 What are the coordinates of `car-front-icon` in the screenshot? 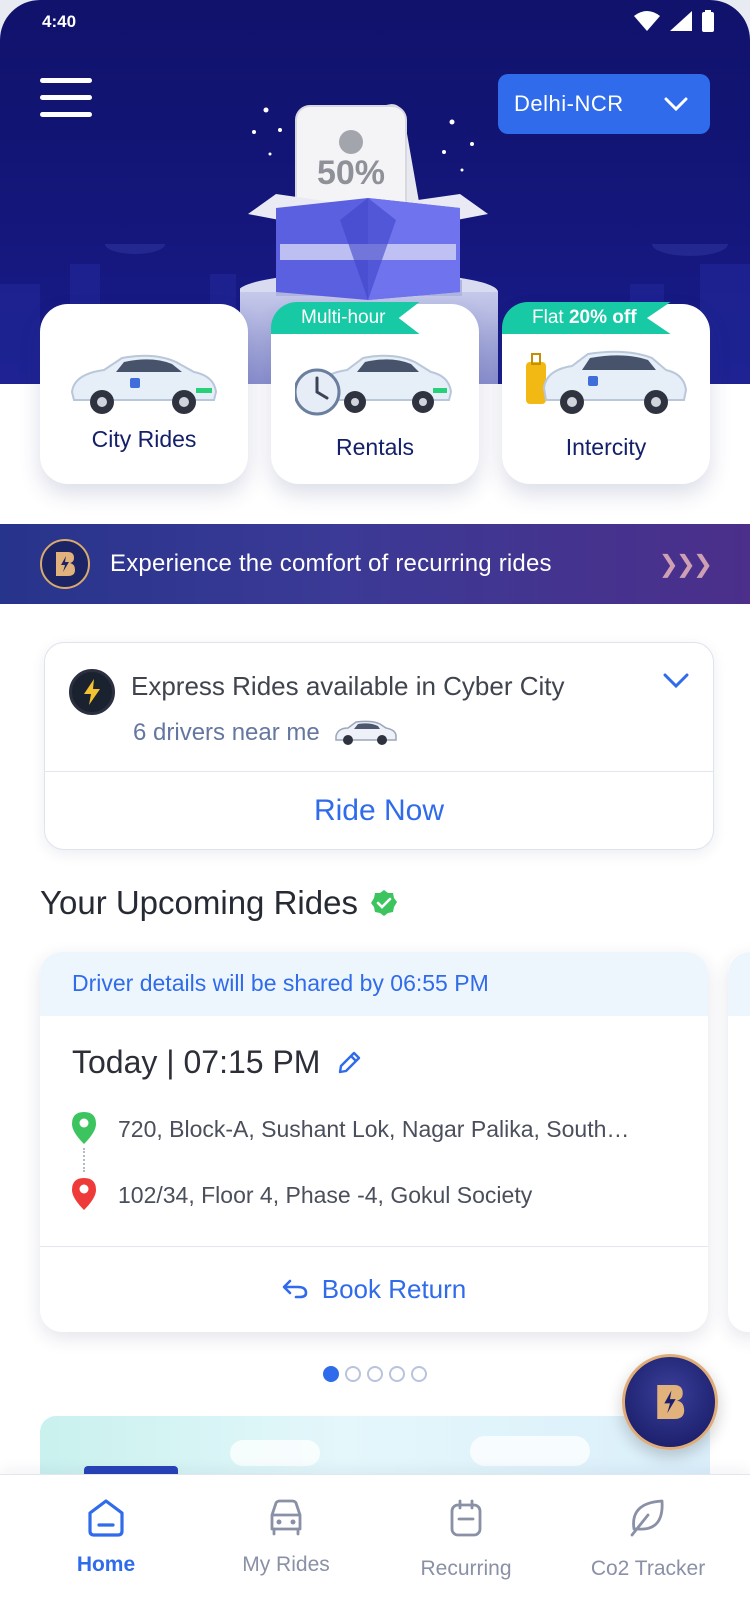 It's located at (286, 1517).